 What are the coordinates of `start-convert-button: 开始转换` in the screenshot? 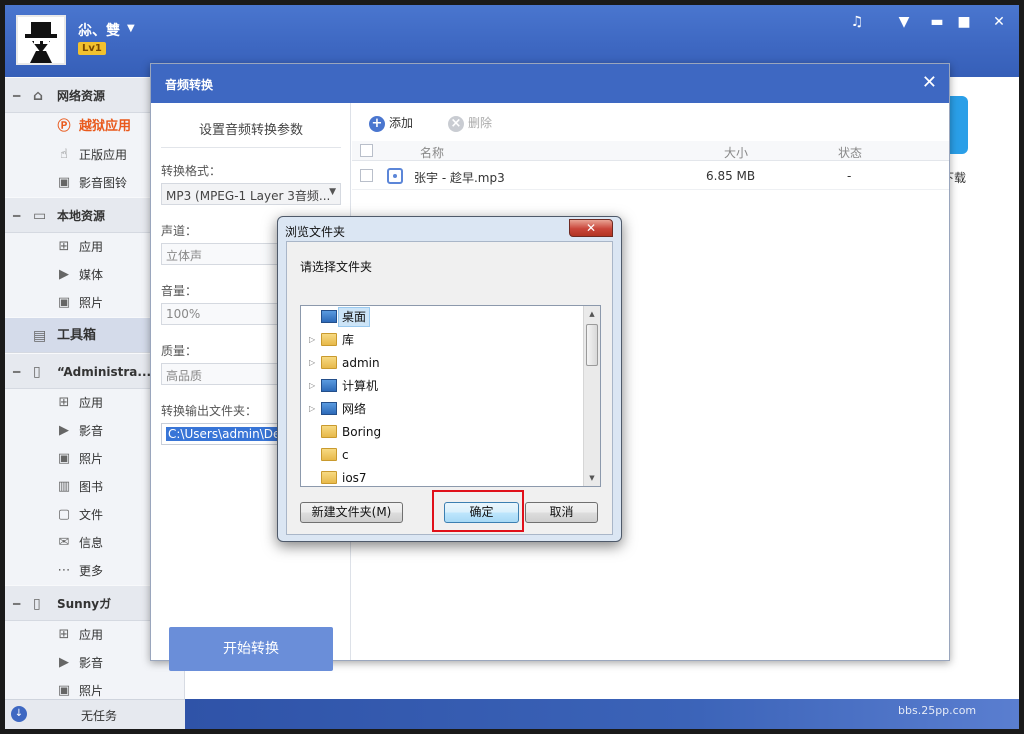 It's located at (251, 649).